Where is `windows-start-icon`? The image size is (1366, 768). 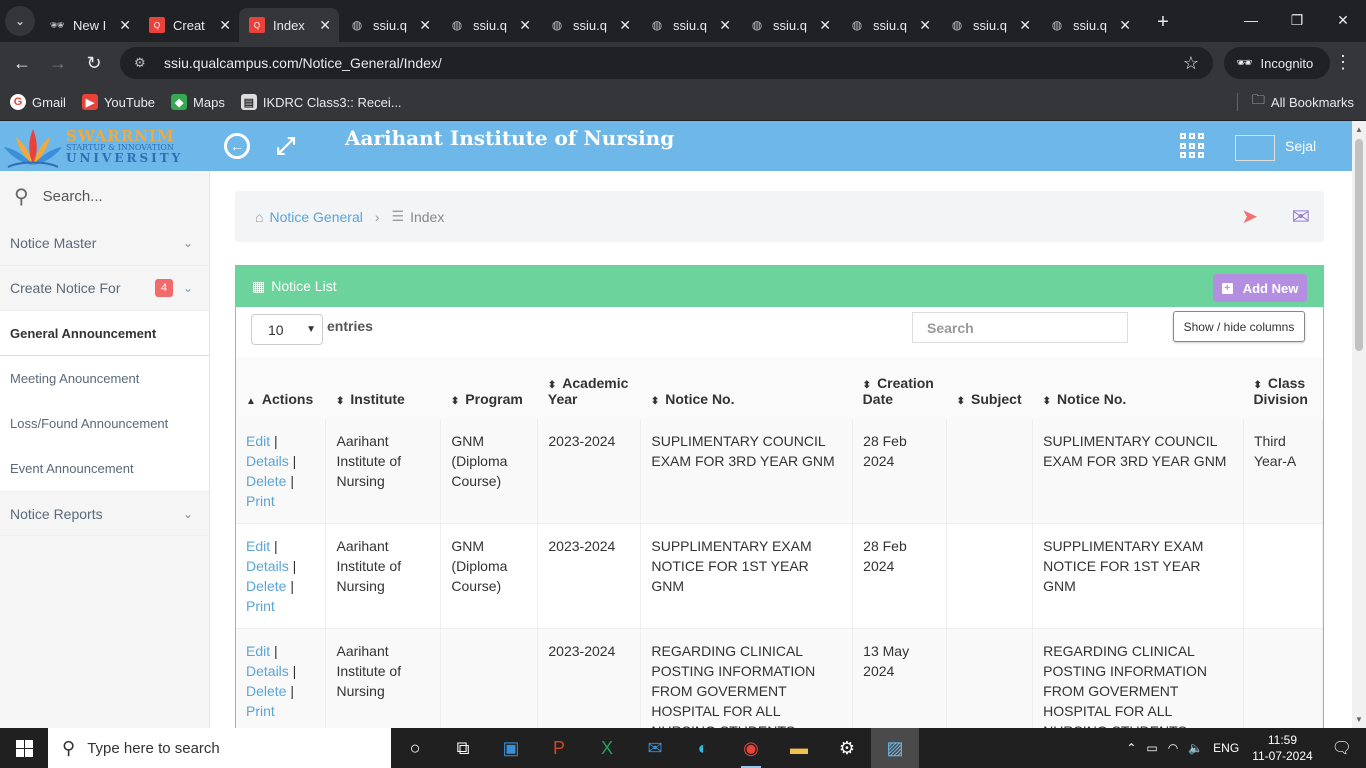 windows-start-icon is located at coordinates (24, 748).